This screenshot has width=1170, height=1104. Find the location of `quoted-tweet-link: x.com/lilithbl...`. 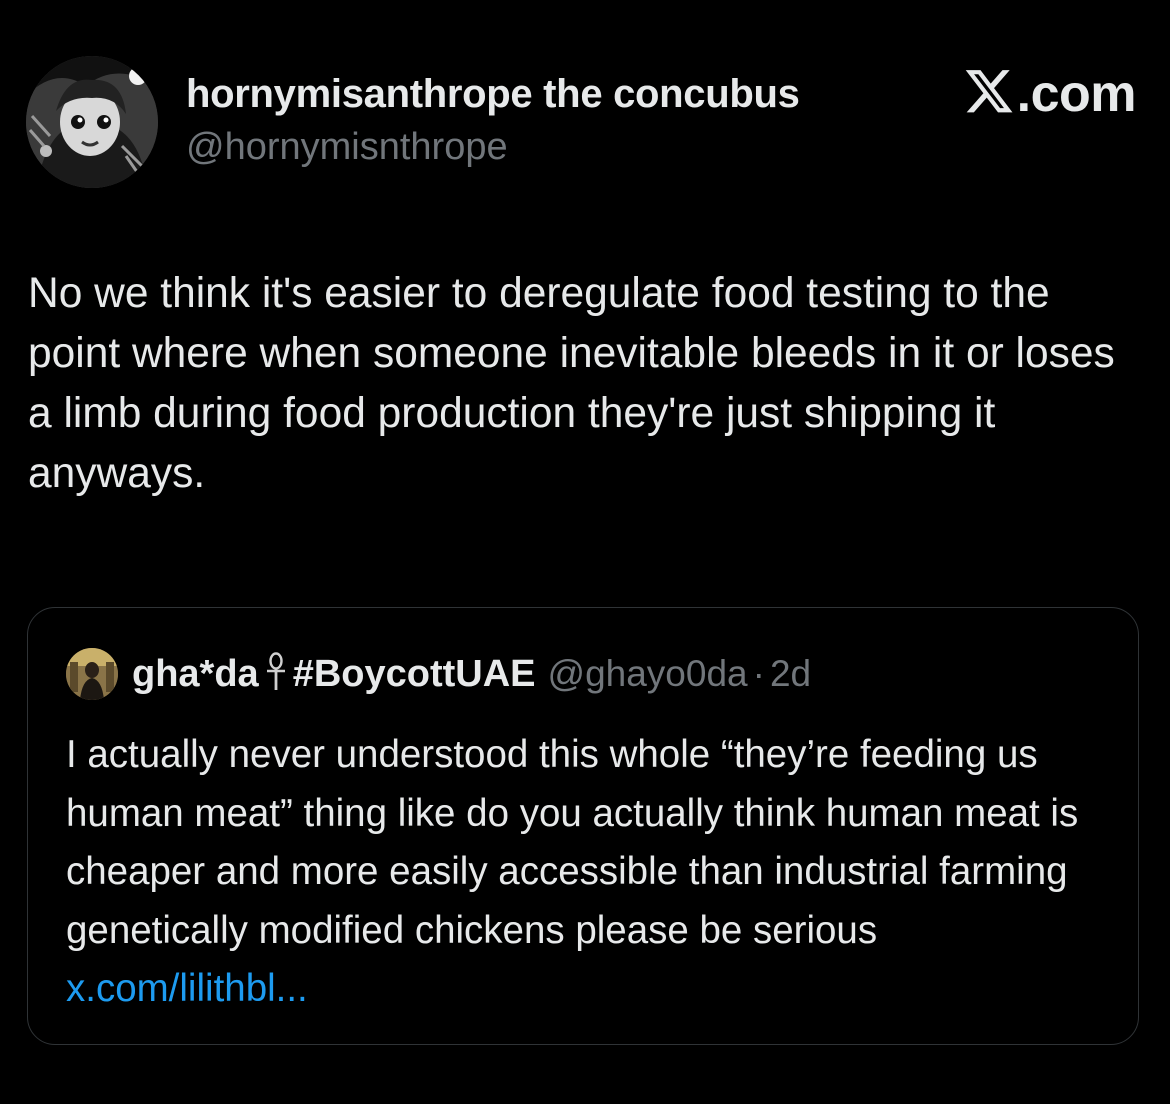

quoted-tweet-link: x.com/lilithbl... is located at coordinates (187, 988).